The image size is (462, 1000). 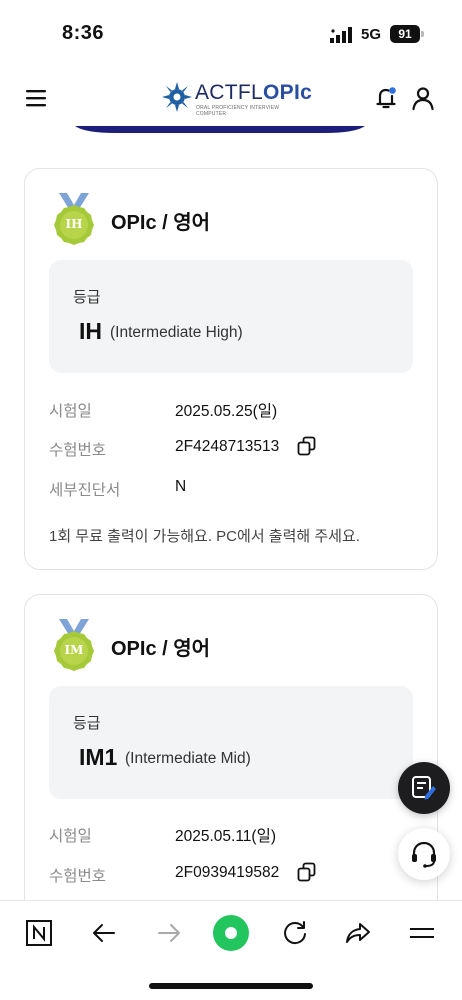 What do you see at coordinates (98, 757) in the screenshot?
I see `grade-code: IM1` at bounding box center [98, 757].